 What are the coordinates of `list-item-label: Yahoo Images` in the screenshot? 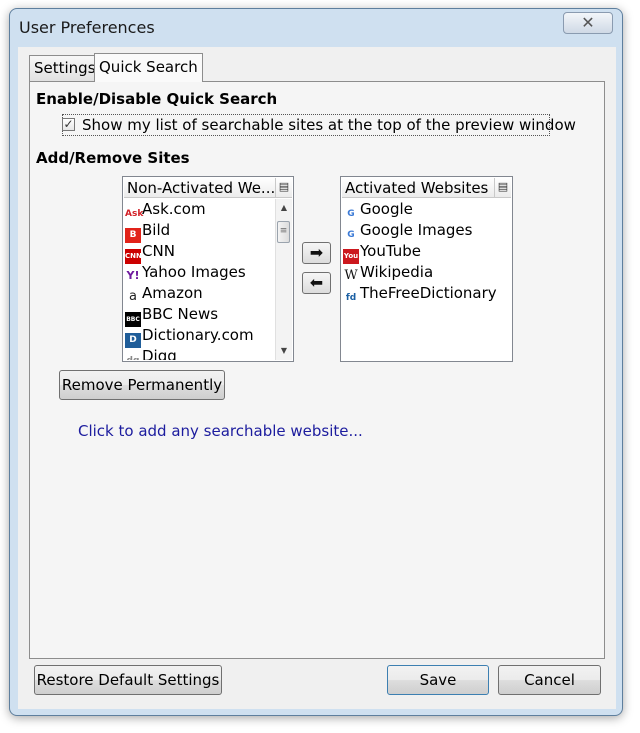 It's located at (194, 272).